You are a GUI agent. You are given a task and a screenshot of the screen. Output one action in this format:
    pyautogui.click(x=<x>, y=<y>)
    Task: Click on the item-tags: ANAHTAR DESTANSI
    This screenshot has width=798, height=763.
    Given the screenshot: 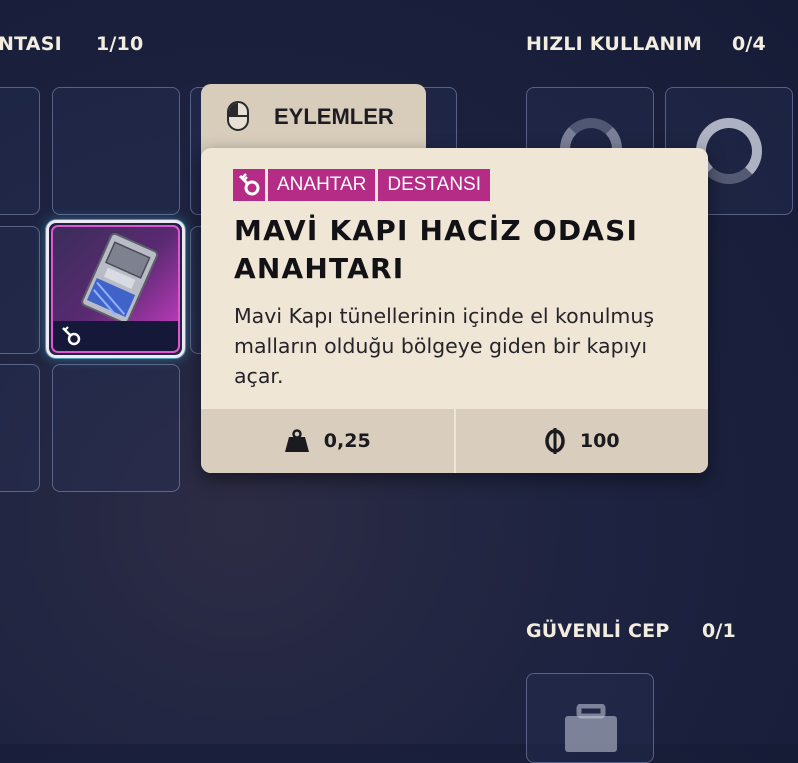 What is the action you would take?
    pyautogui.click(x=363, y=185)
    